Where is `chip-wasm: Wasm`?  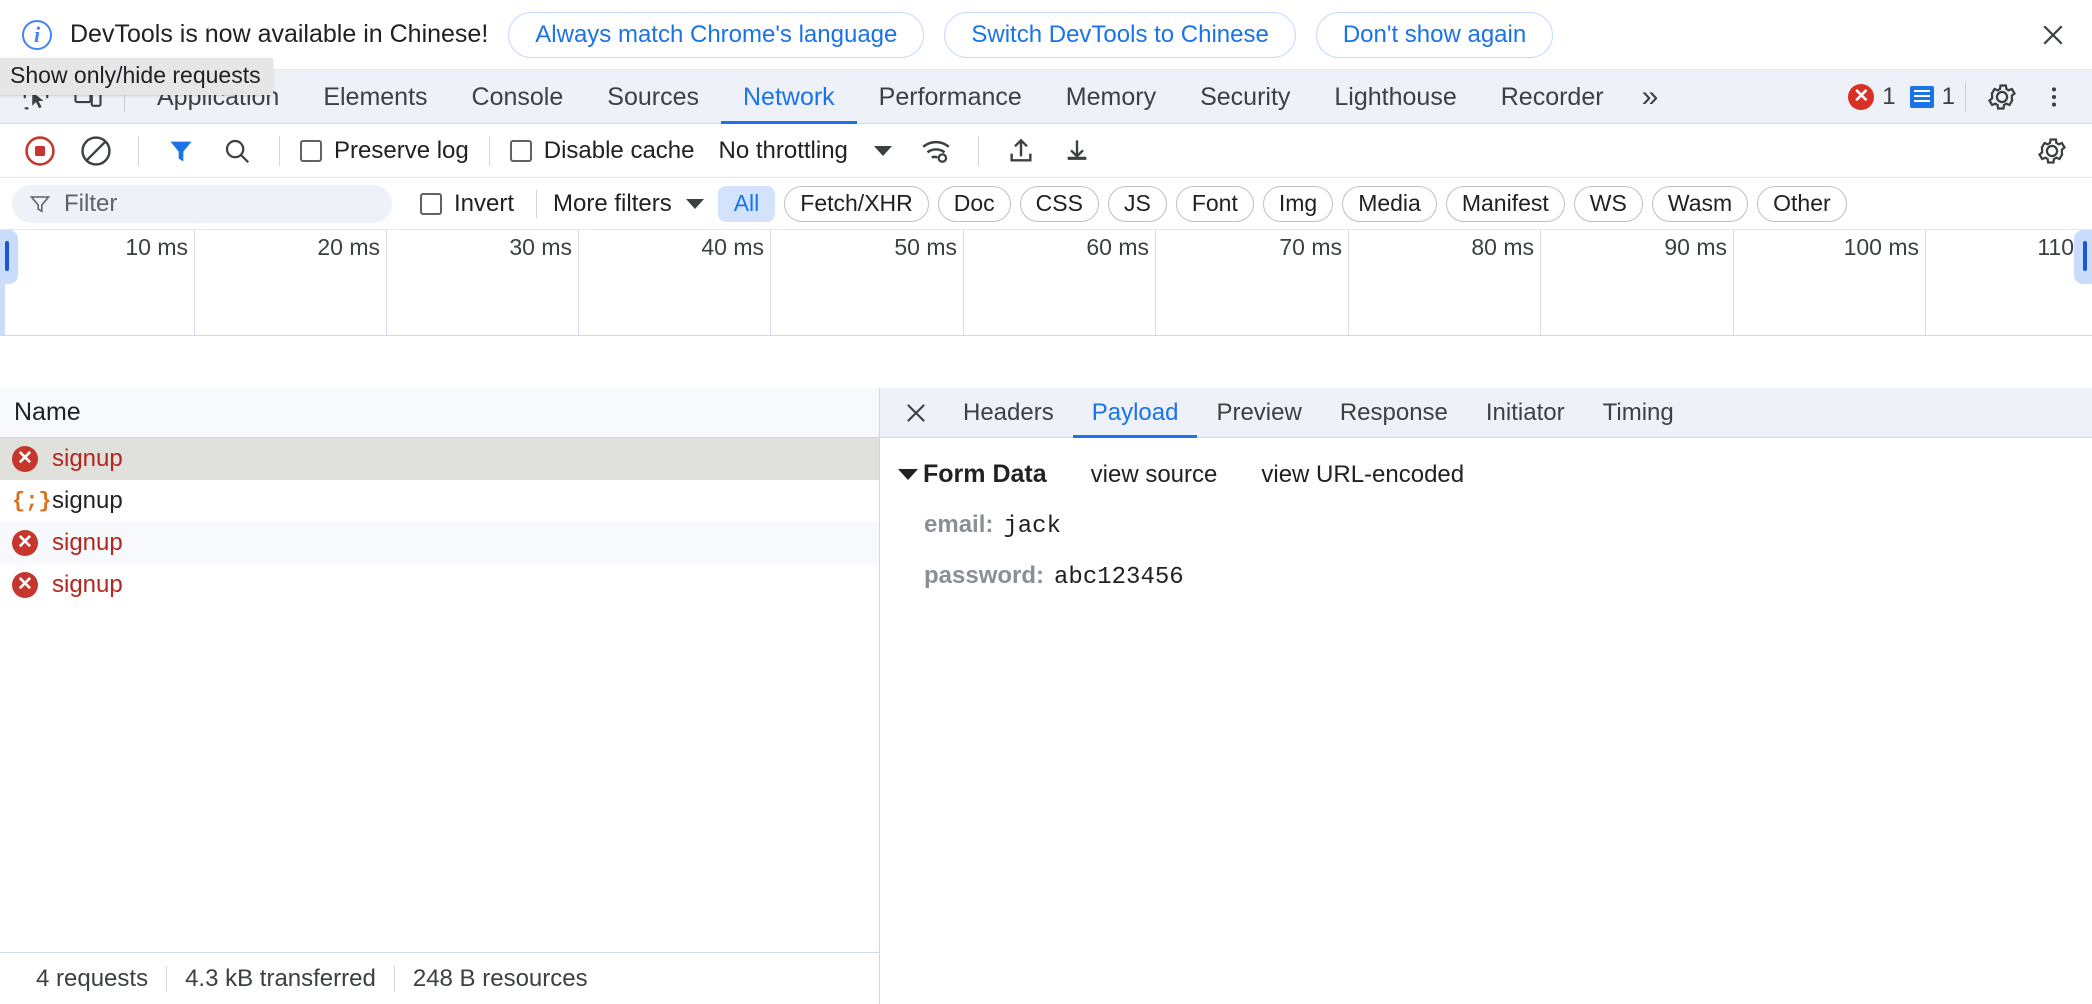 chip-wasm: Wasm is located at coordinates (1700, 203).